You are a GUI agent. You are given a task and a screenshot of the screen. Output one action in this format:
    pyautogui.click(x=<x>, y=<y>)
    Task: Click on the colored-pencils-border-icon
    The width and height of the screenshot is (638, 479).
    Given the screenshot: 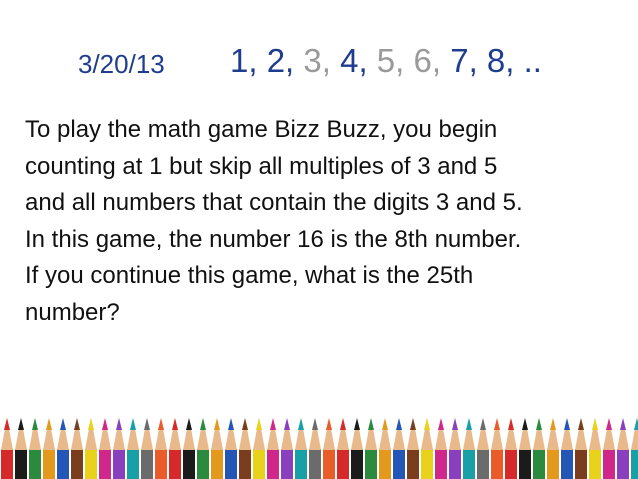 What is the action you would take?
    pyautogui.click(x=319, y=448)
    